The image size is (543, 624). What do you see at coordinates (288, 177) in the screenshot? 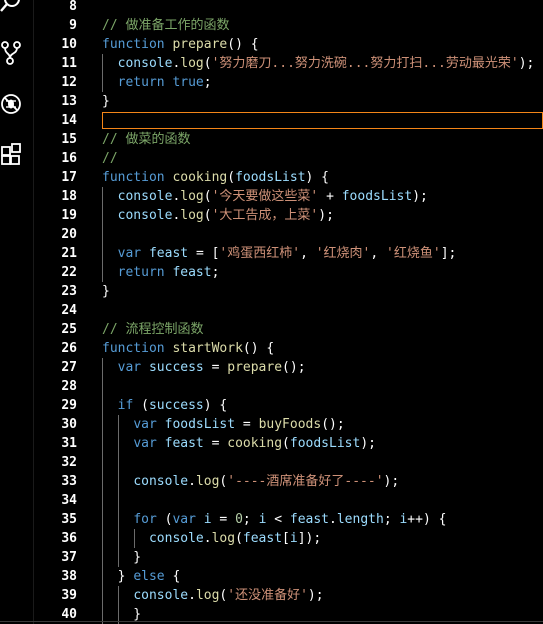
I see `code-line: 17 function cooking(foodsList) {` at bounding box center [288, 177].